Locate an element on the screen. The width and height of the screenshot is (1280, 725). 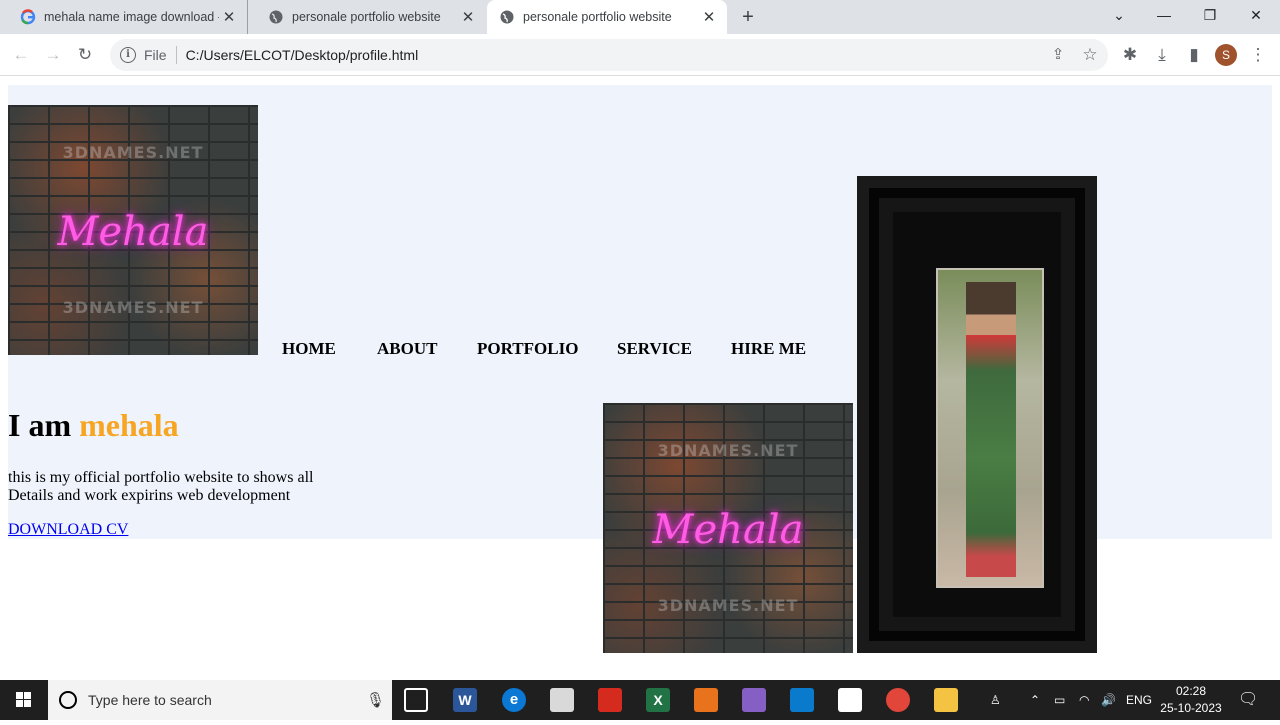
word-icon: W is located at coordinates (465, 700).